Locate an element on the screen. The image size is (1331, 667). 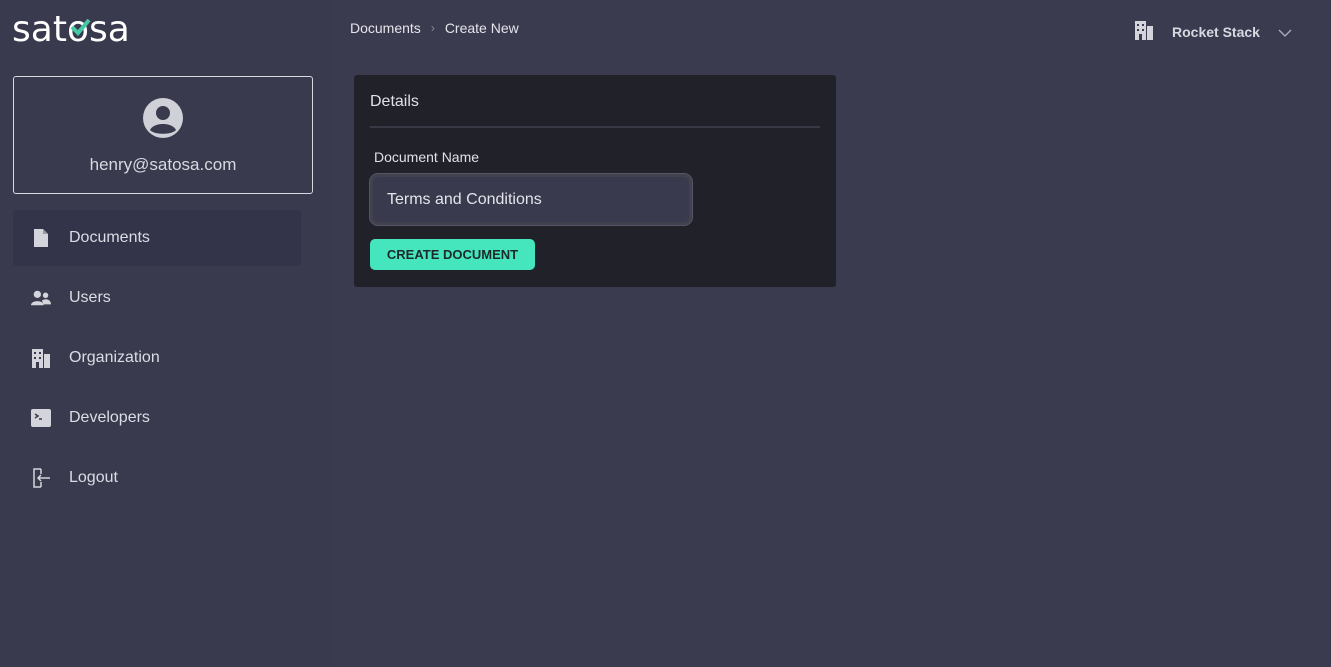
sidebar-item-label: Documents is located at coordinates (109, 237).